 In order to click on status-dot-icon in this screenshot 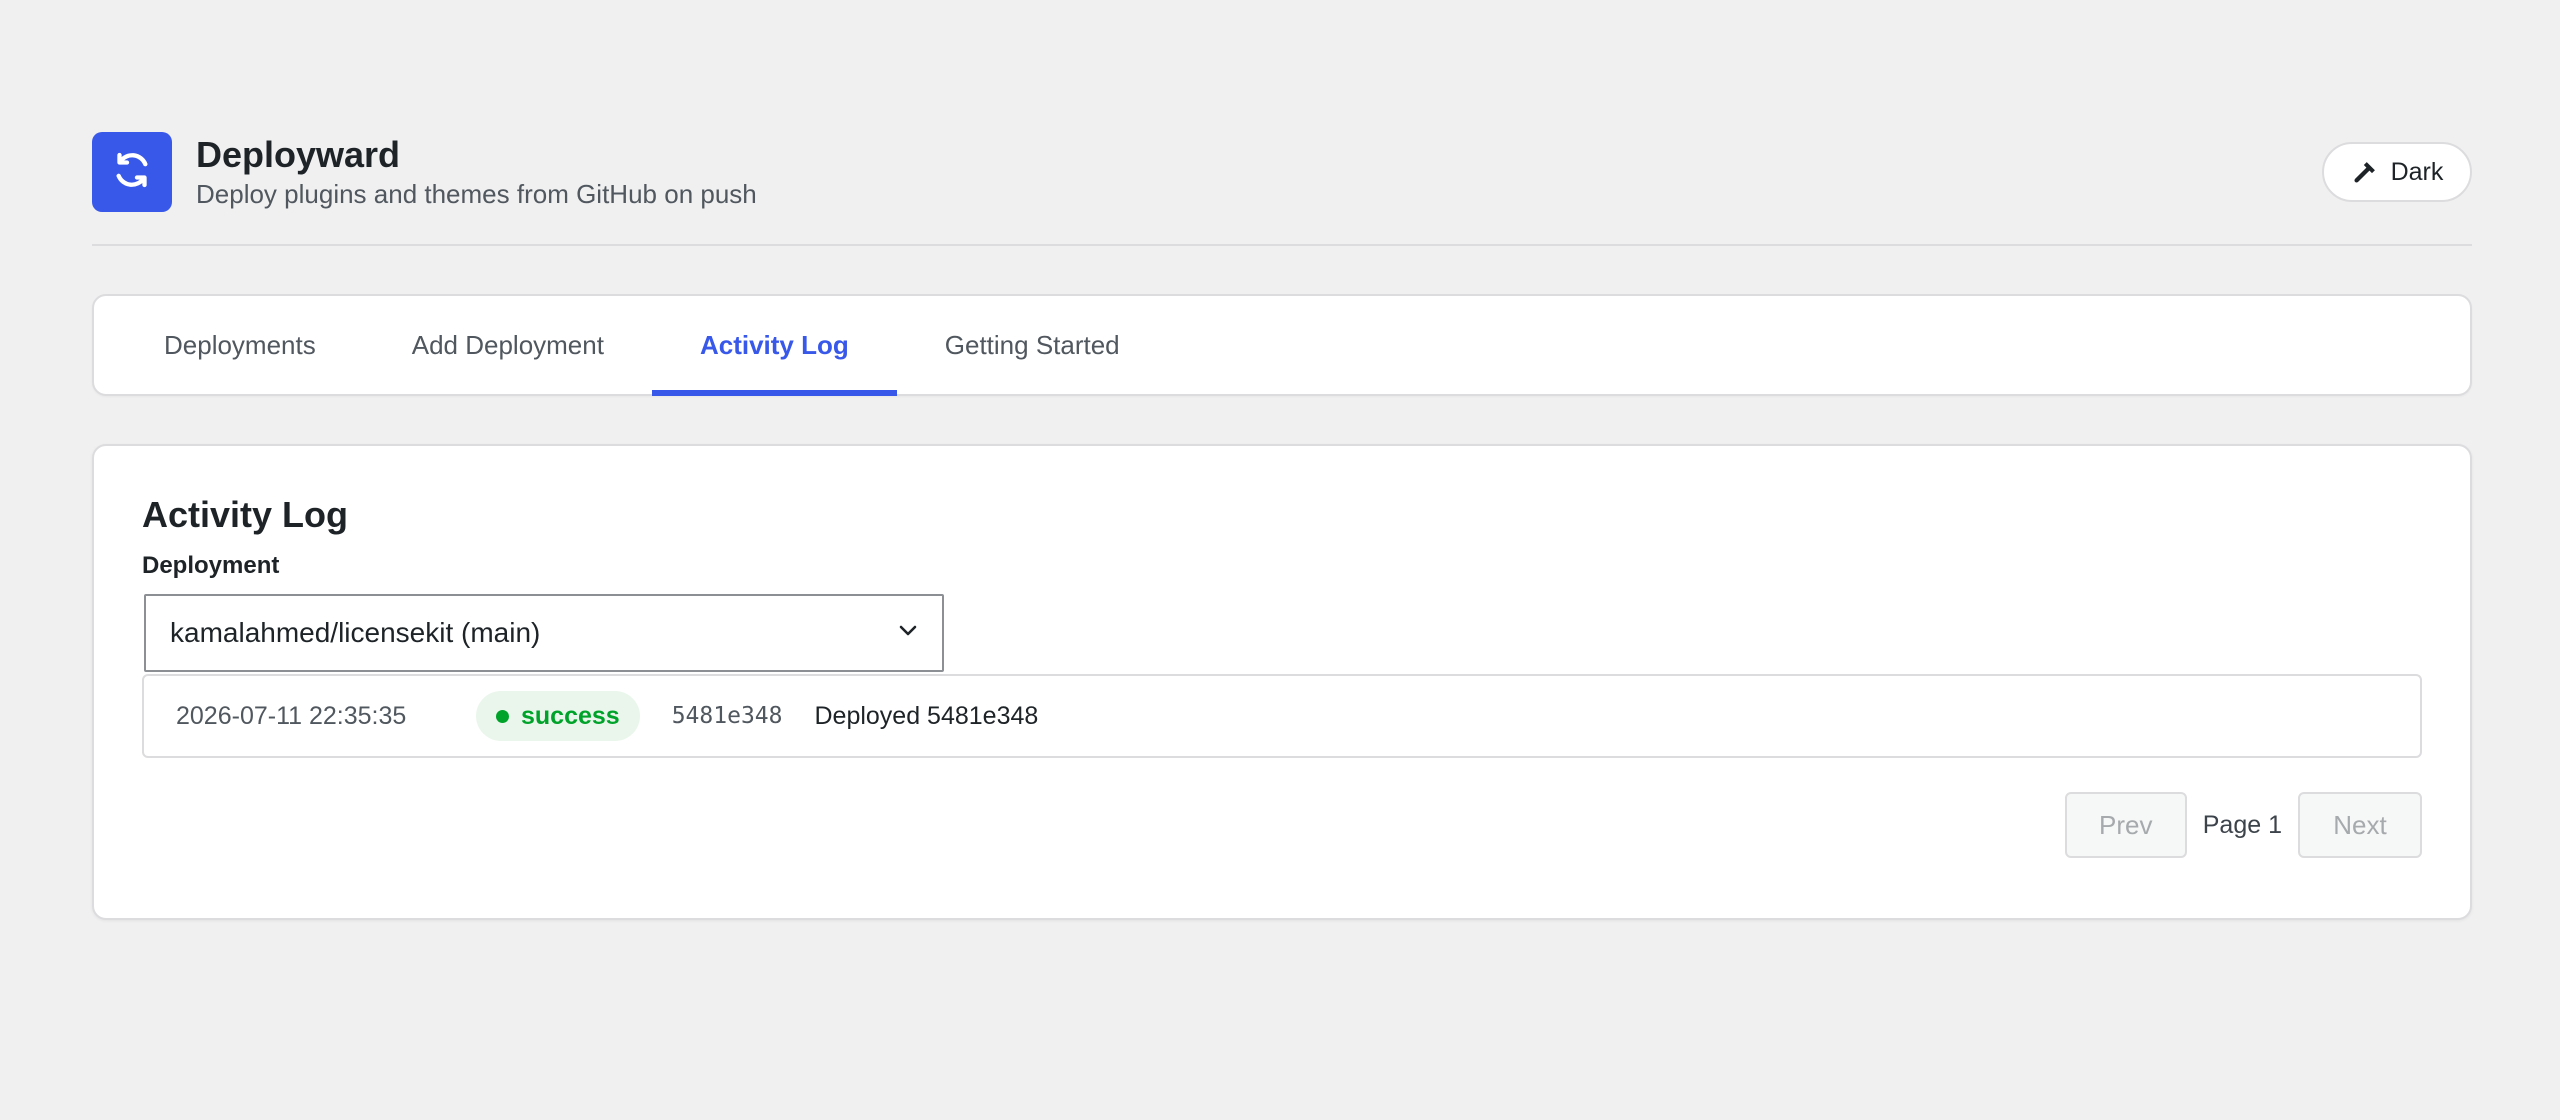, I will do `click(502, 716)`.